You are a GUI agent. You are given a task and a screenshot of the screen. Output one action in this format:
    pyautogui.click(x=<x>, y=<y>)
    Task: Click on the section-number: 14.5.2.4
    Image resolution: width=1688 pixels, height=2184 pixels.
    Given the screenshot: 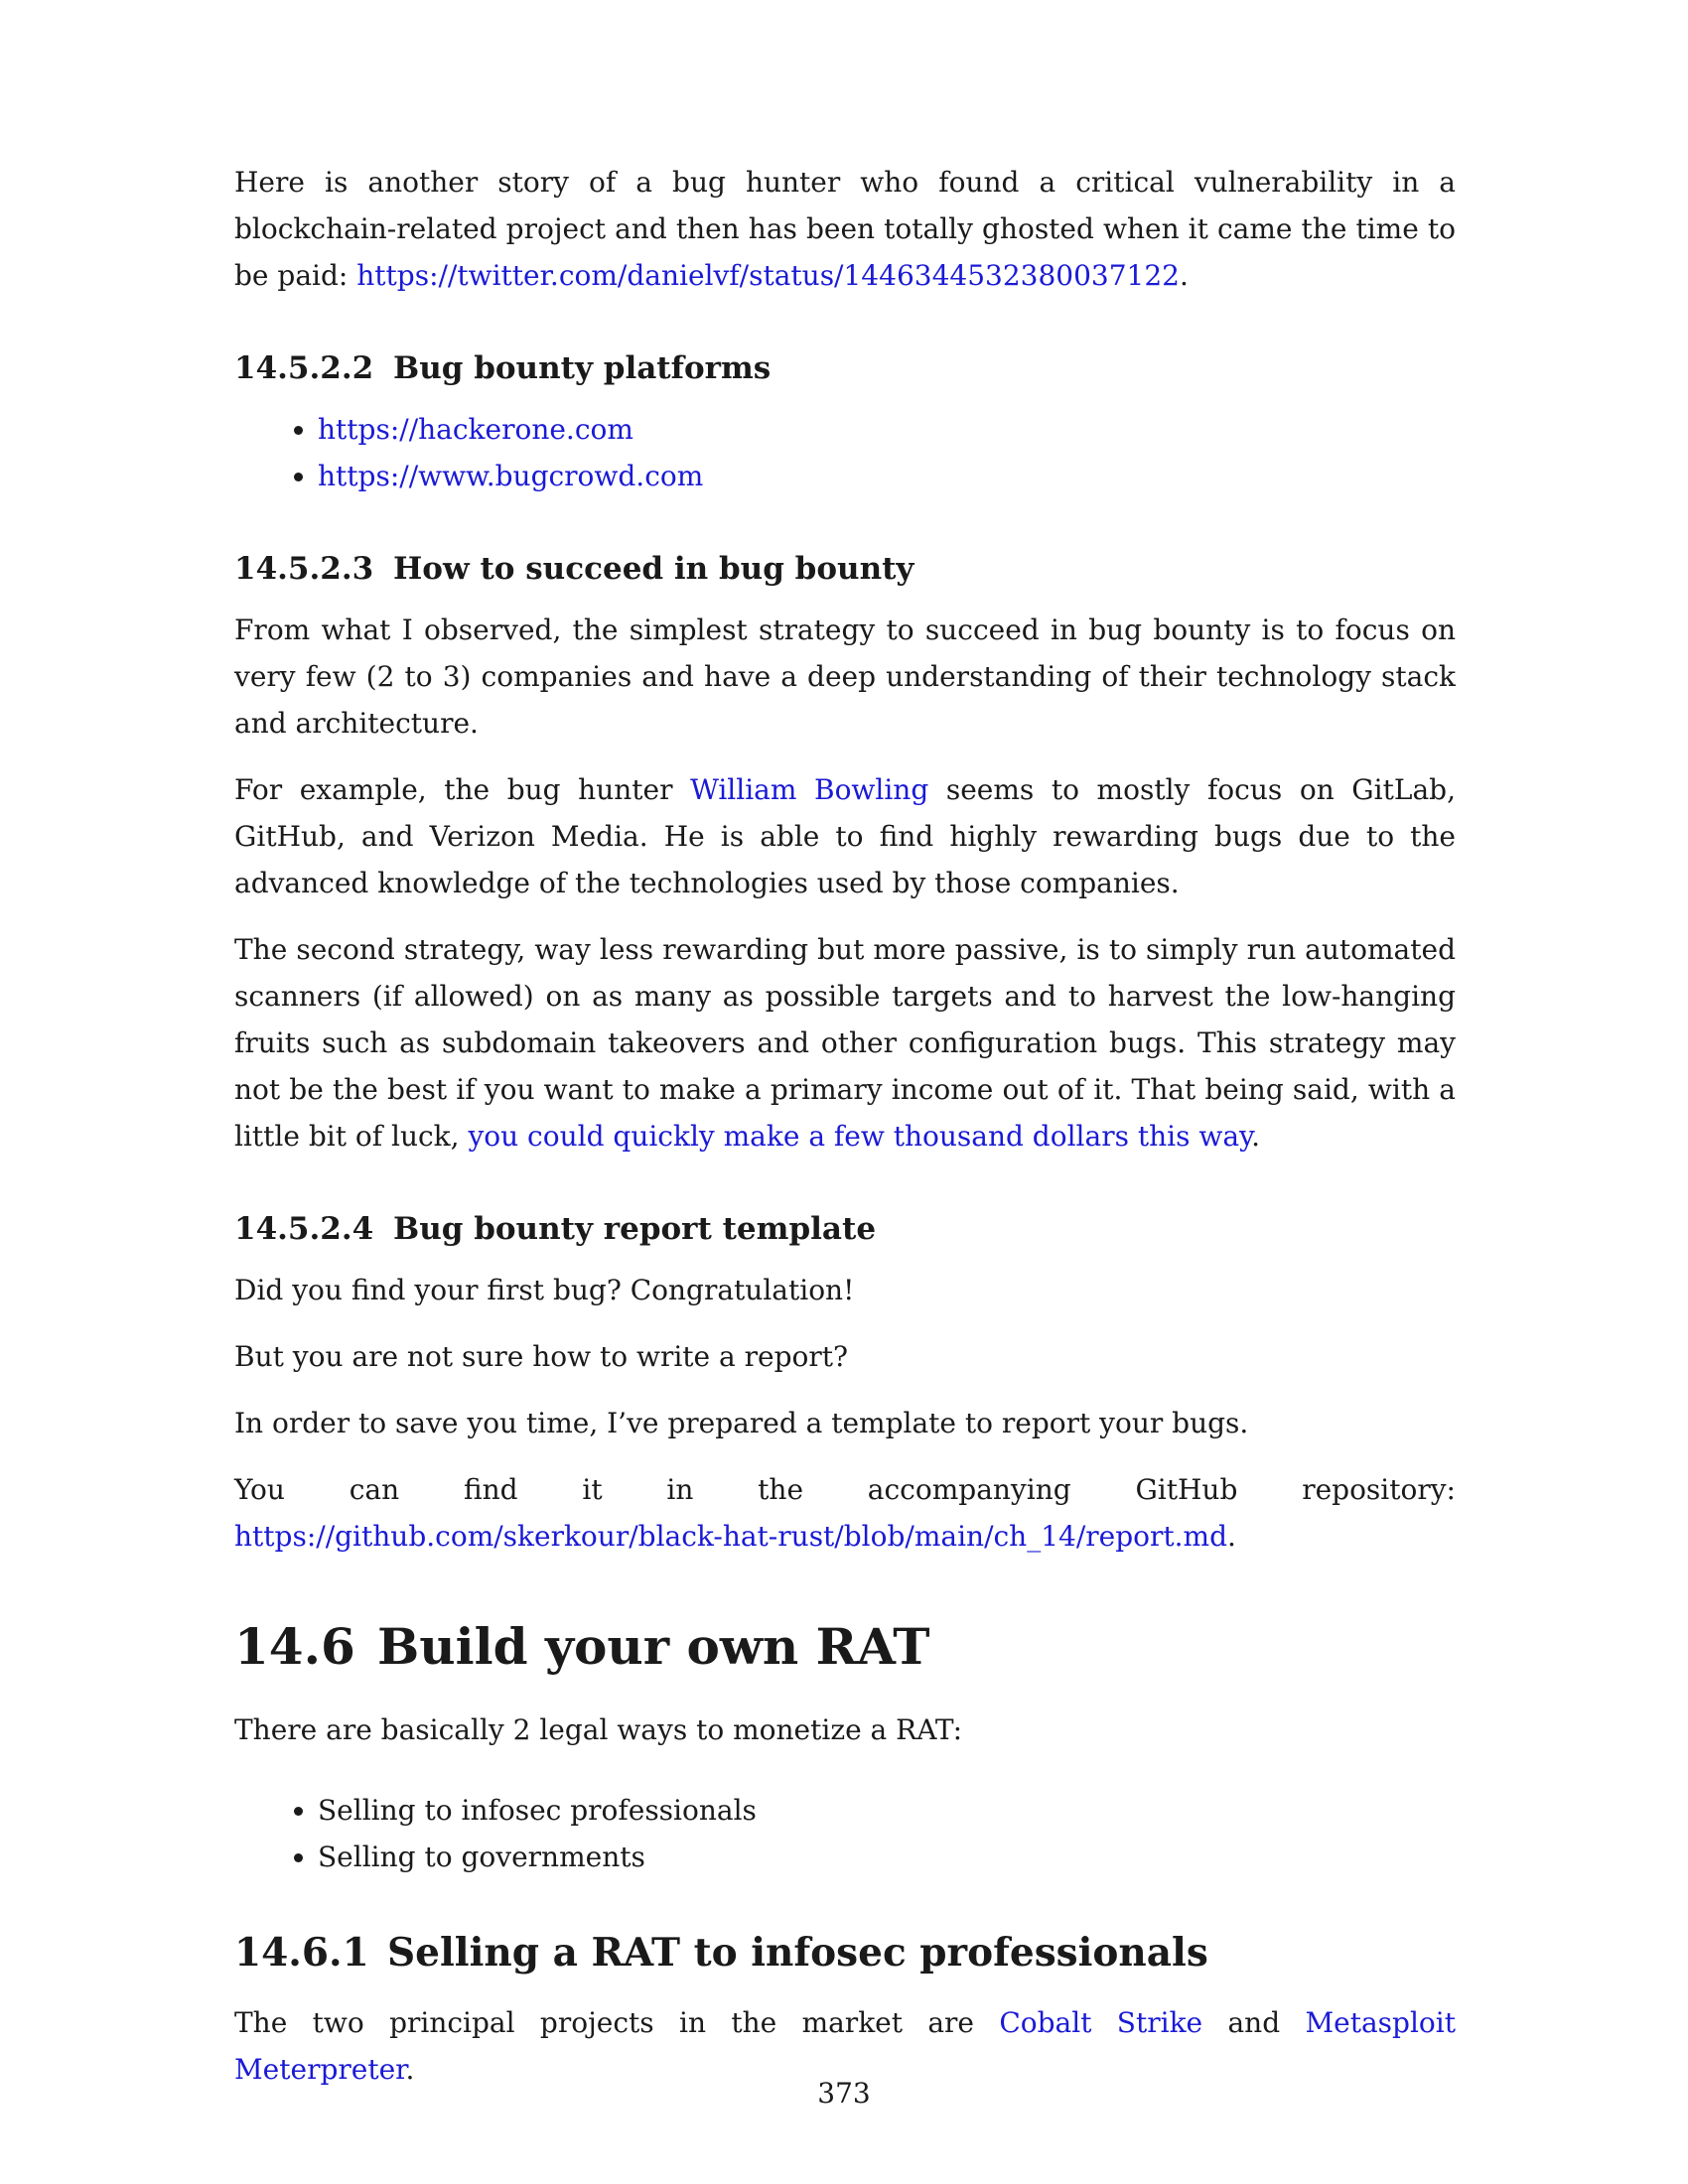 What is the action you would take?
    pyautogui.click(x=304, y=1229)
    